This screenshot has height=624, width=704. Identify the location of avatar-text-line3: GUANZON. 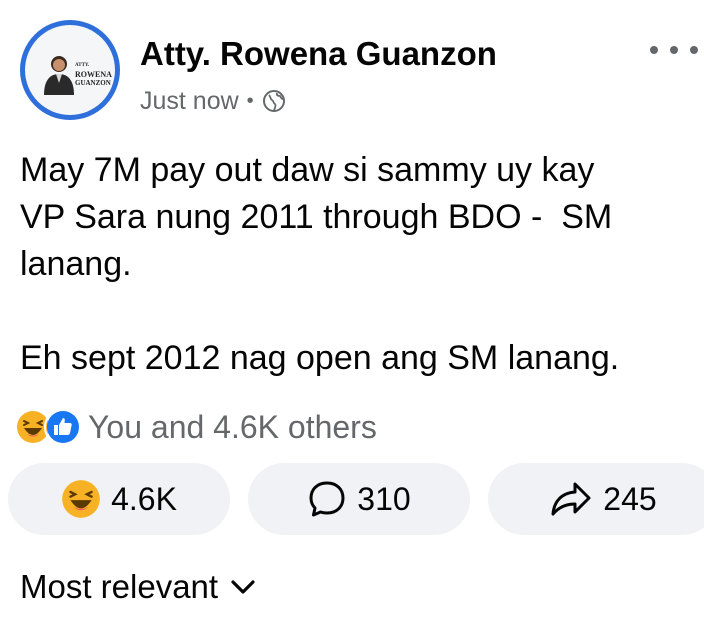
(93, 83).